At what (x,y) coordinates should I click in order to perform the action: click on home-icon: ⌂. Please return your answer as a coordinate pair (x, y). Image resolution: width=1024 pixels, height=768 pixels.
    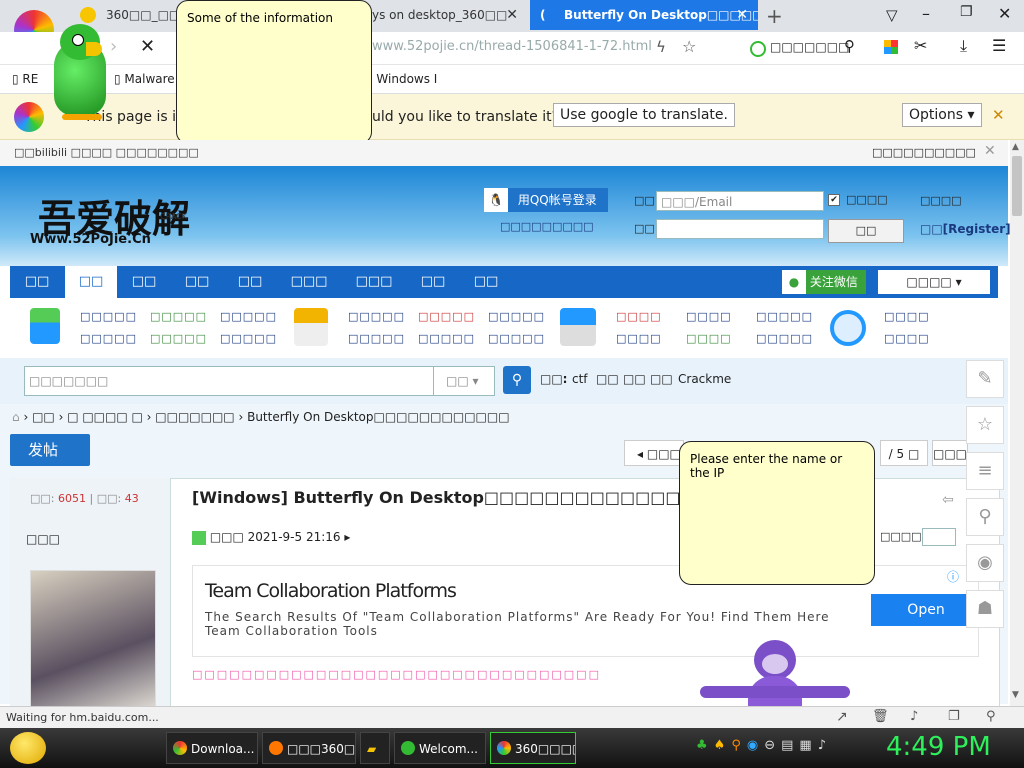
    Looking at the image, I should click on (16, 417).